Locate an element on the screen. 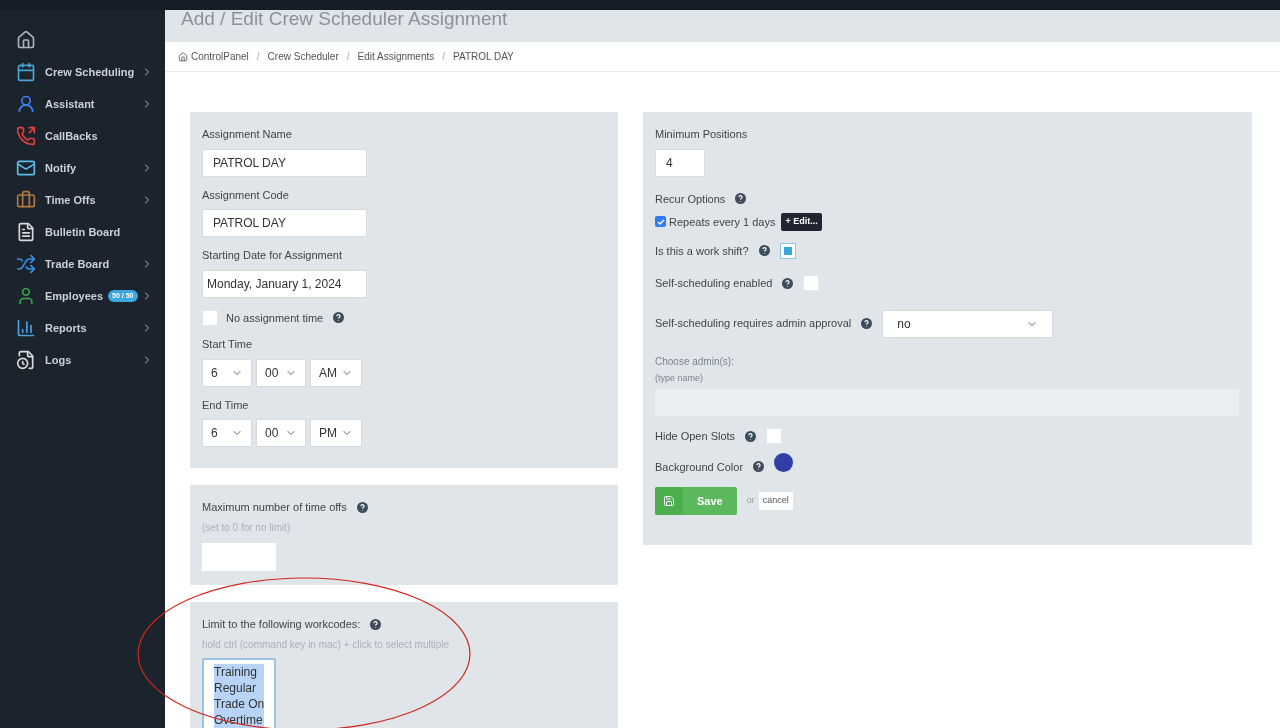  list-option: Training is located at coordinates (239, 671).